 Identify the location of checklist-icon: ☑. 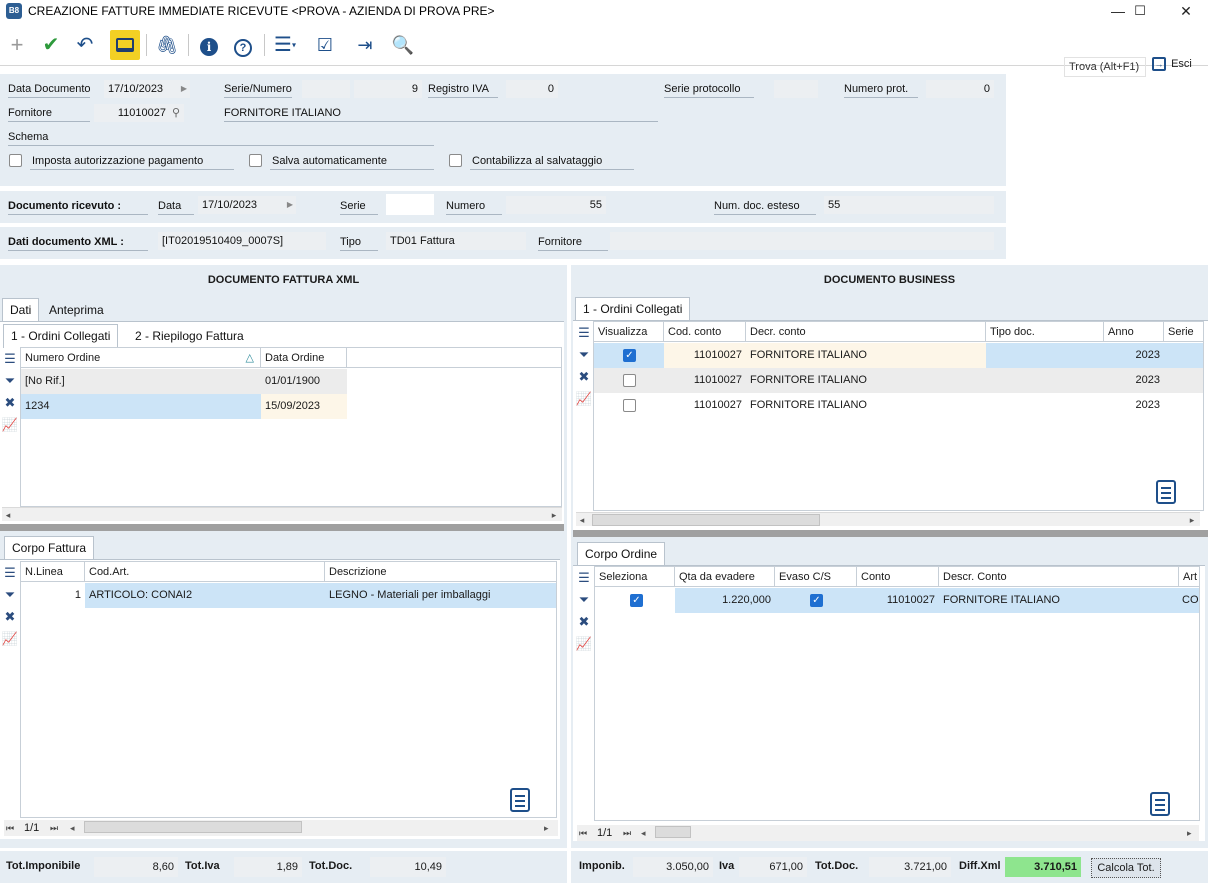
(325, 45).